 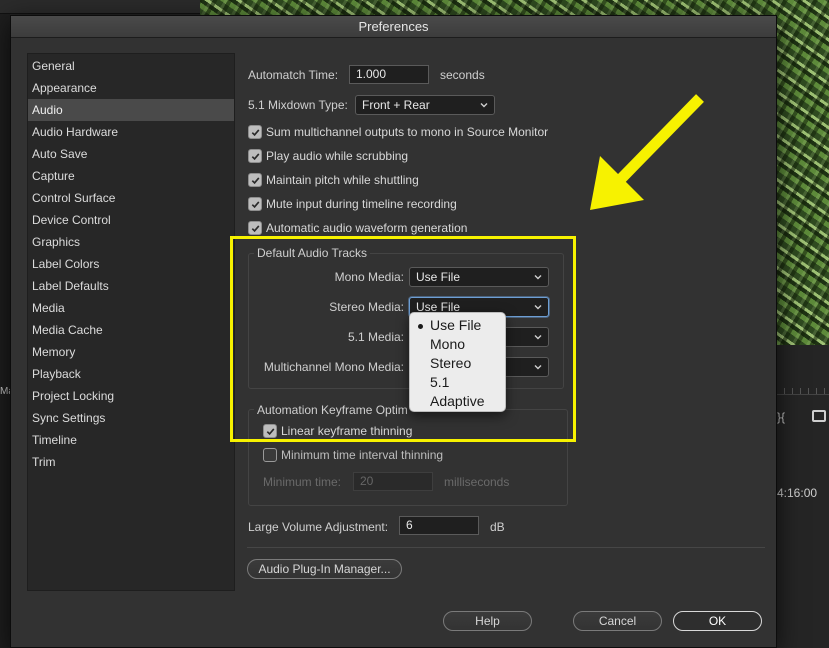 What do you see at coordinates (342, 180) in the screenshot?
I see `checkbox-label: Maintain pitch while shuttling` at bounding box center [342, 180].